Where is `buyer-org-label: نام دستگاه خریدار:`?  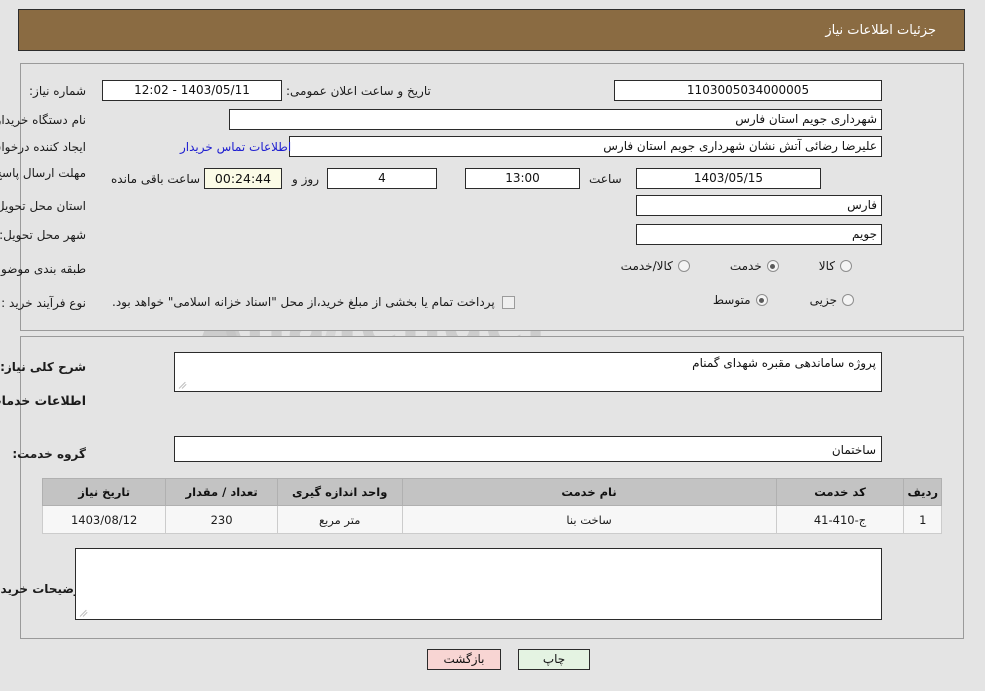
buyer-org-label: نام دستگاه خریدار: is located at coordinates (43, 120).